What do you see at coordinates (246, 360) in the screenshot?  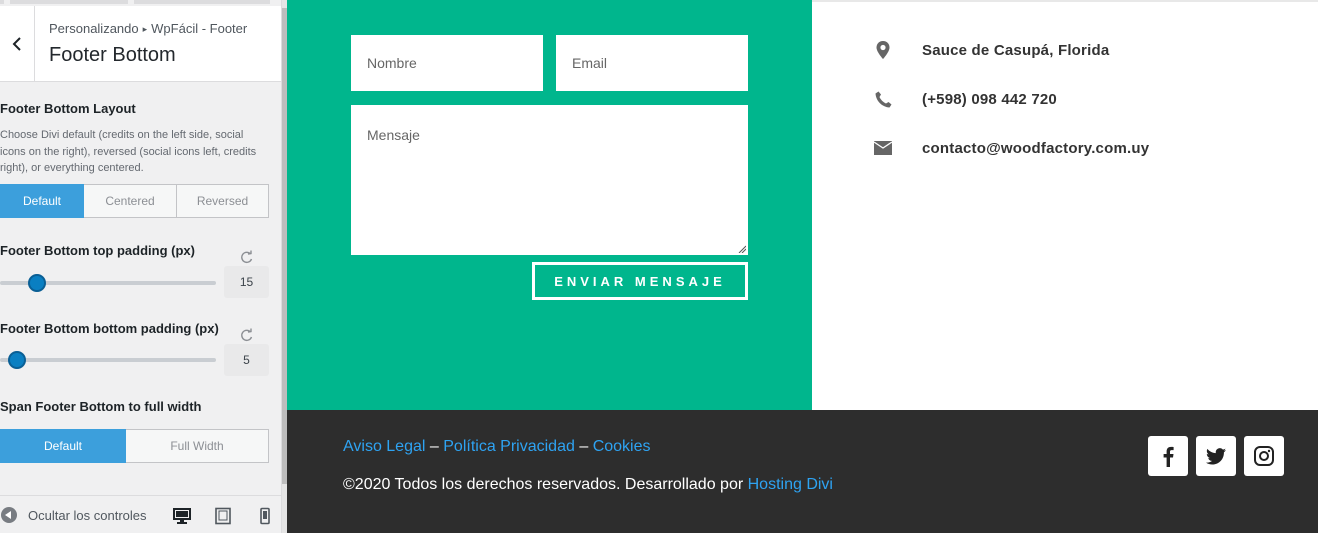 I see `bottom-padding-input: 5` at bounding box center [246, 360].